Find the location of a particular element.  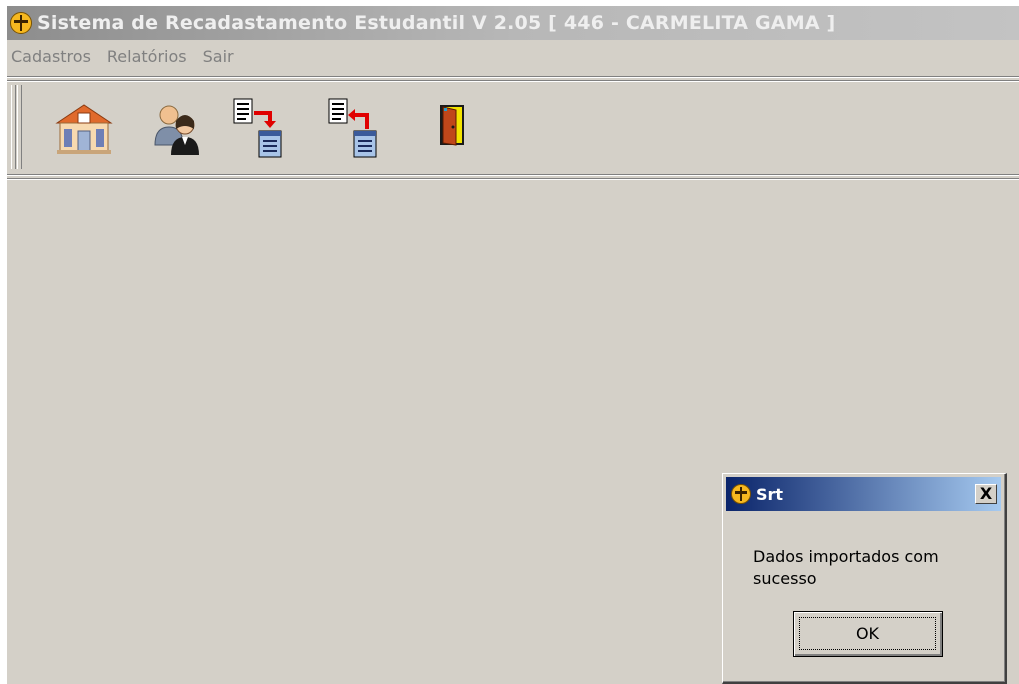

toolbar-separator-lower is located at coordinates (513, 179).